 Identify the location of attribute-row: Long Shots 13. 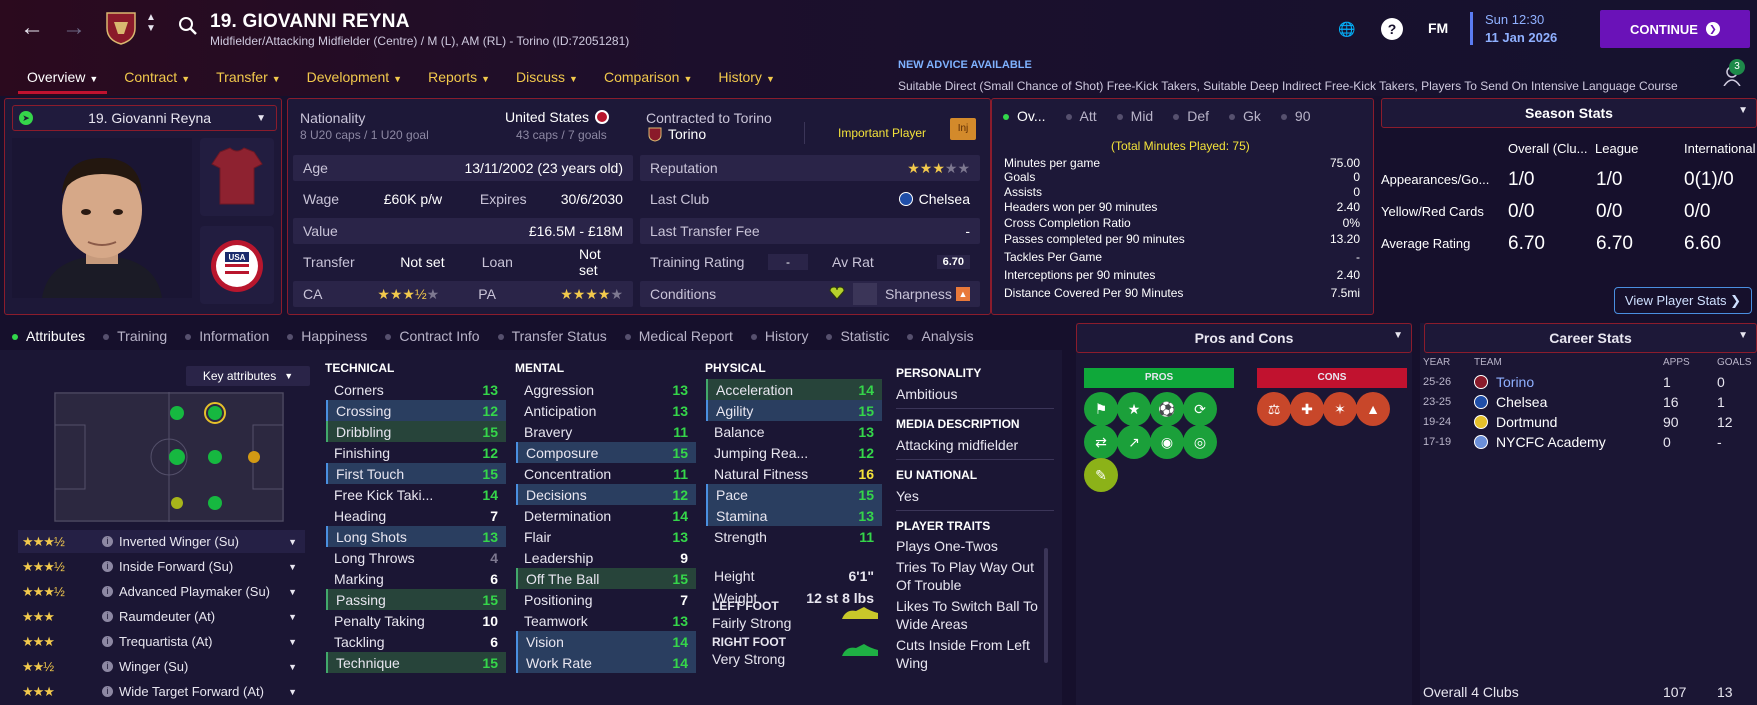
(416, 536).